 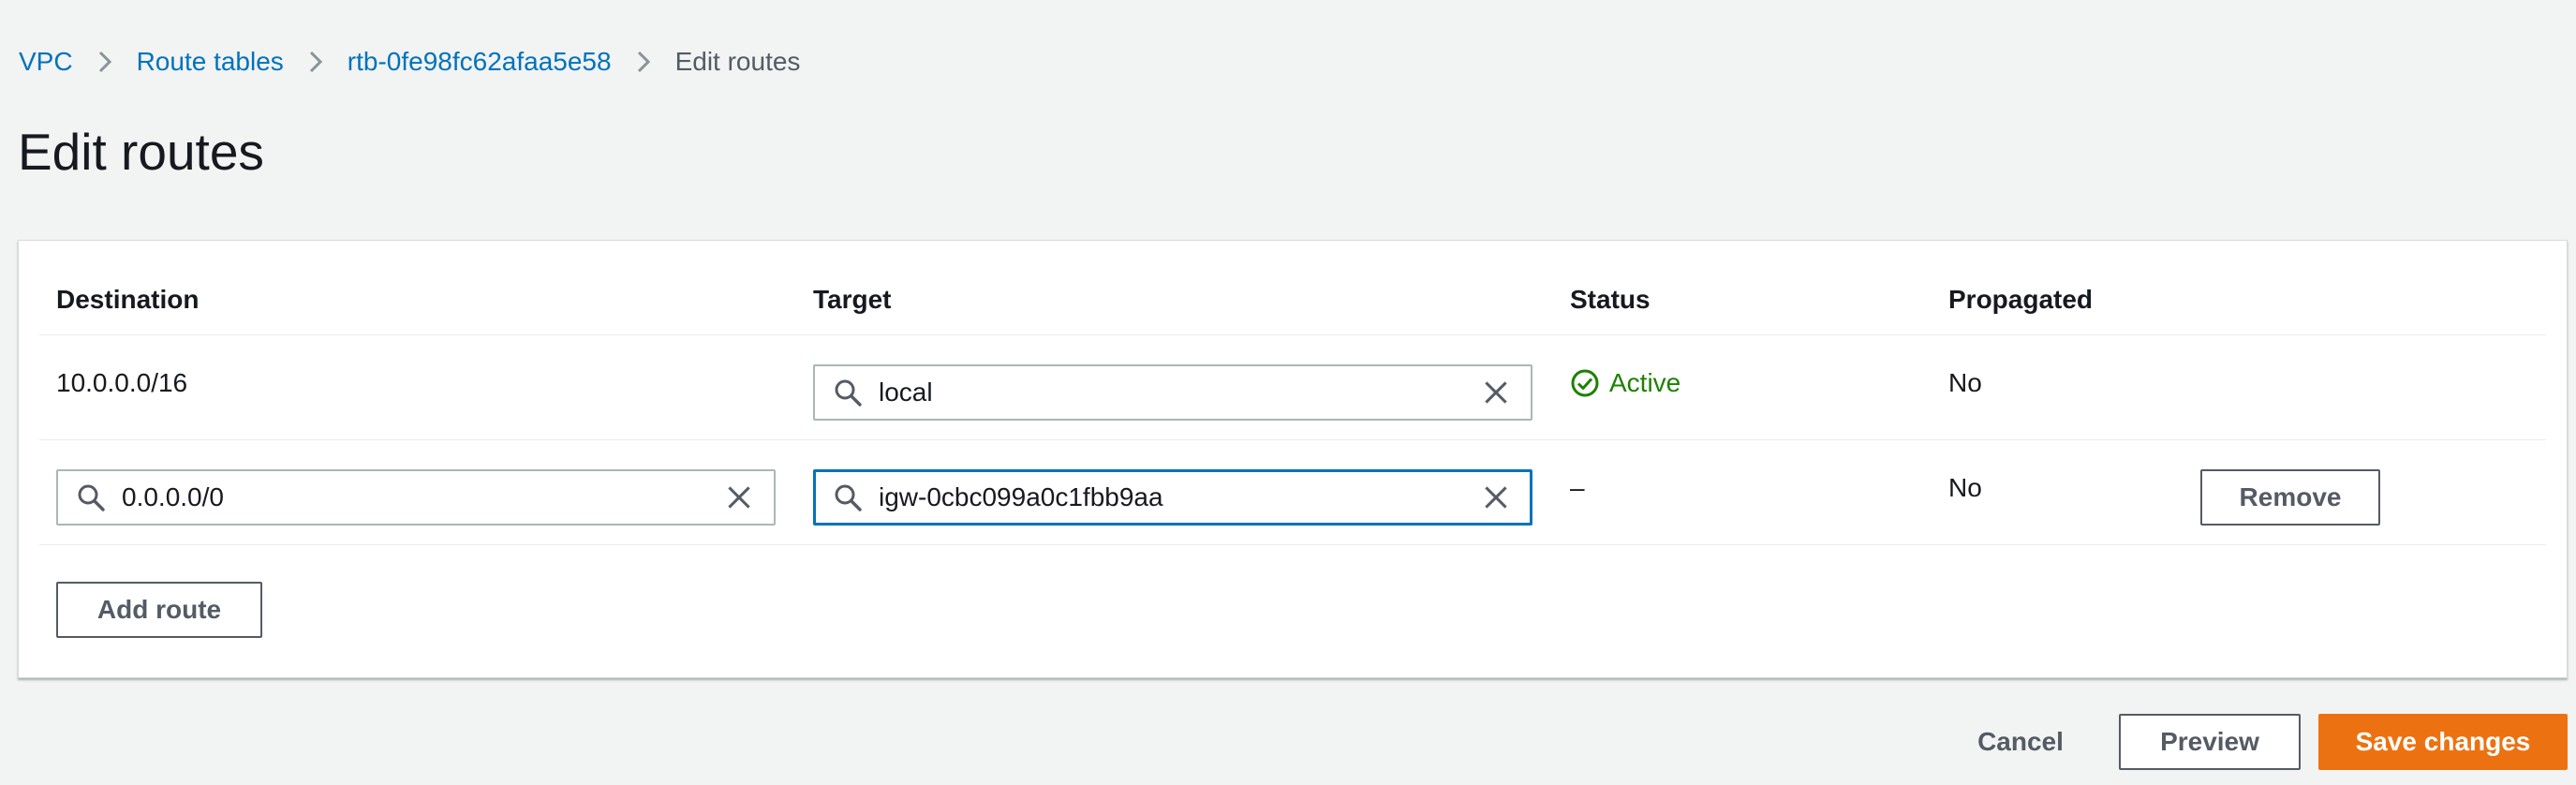 I want to click on status-text: Active, so click(x=1645, y=382).